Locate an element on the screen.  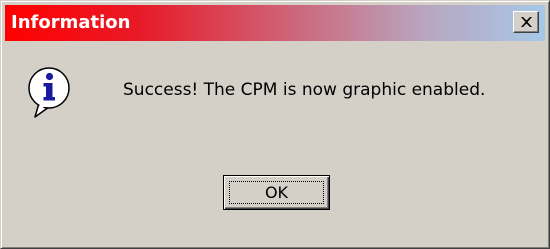
close-button is located at coordinates (526, 22).